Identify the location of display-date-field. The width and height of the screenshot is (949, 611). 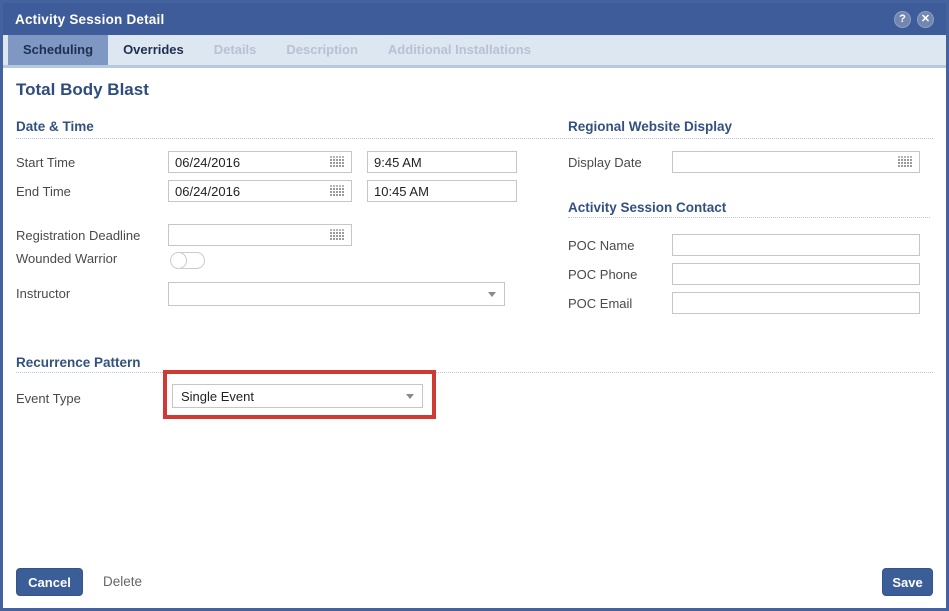
(796, 162).